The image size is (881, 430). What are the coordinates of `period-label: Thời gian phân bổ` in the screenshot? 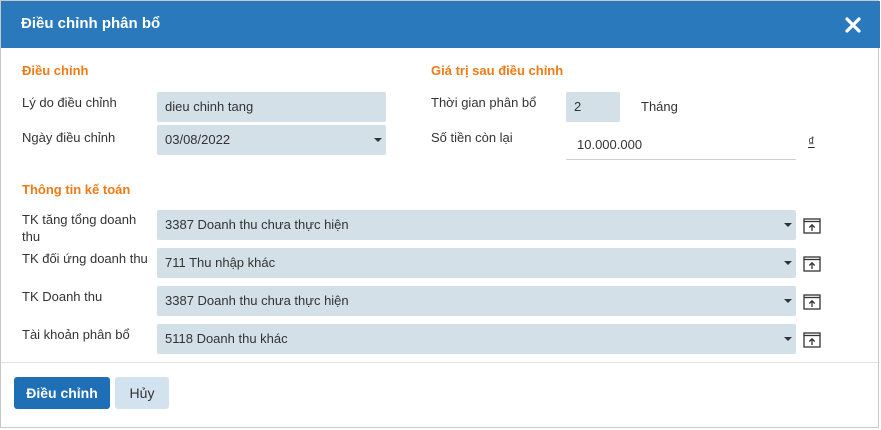 It's located at (484, 102).